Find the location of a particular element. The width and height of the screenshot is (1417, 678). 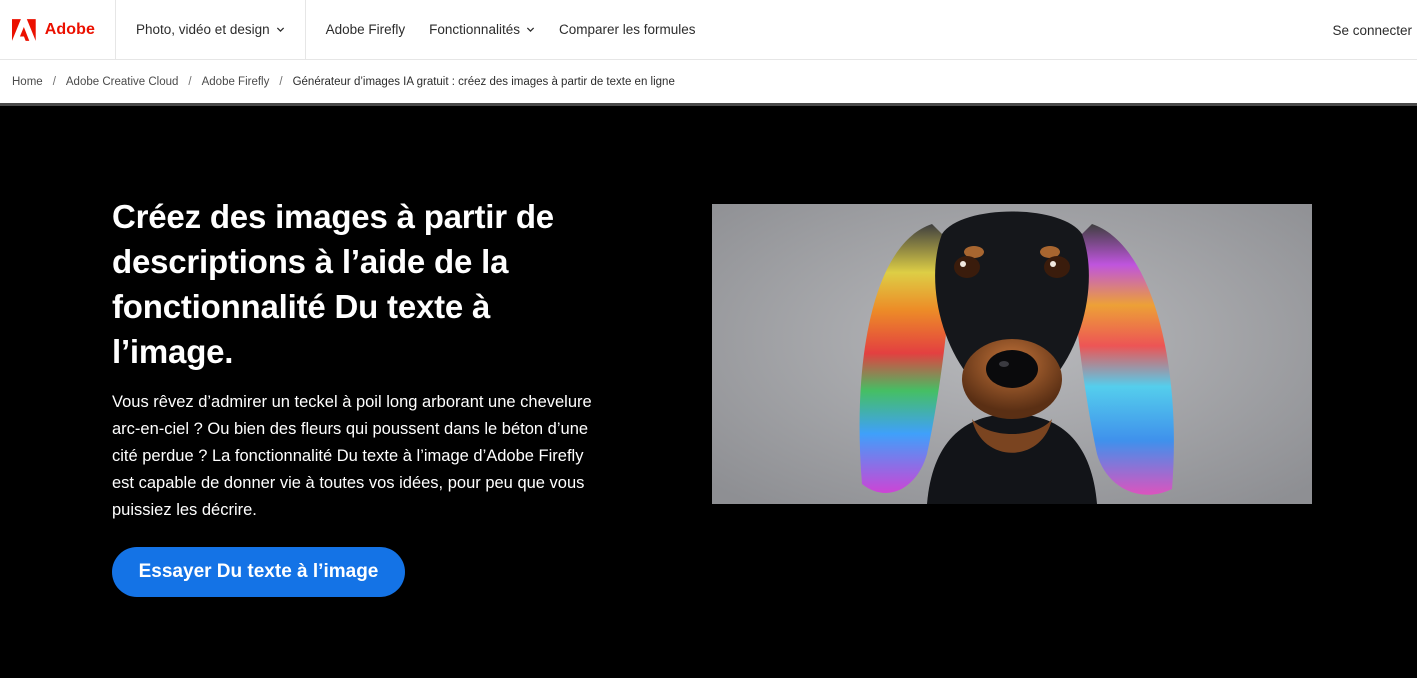

nav-comparer-formules: Comparer les formules is located at coordinates (627, 29).